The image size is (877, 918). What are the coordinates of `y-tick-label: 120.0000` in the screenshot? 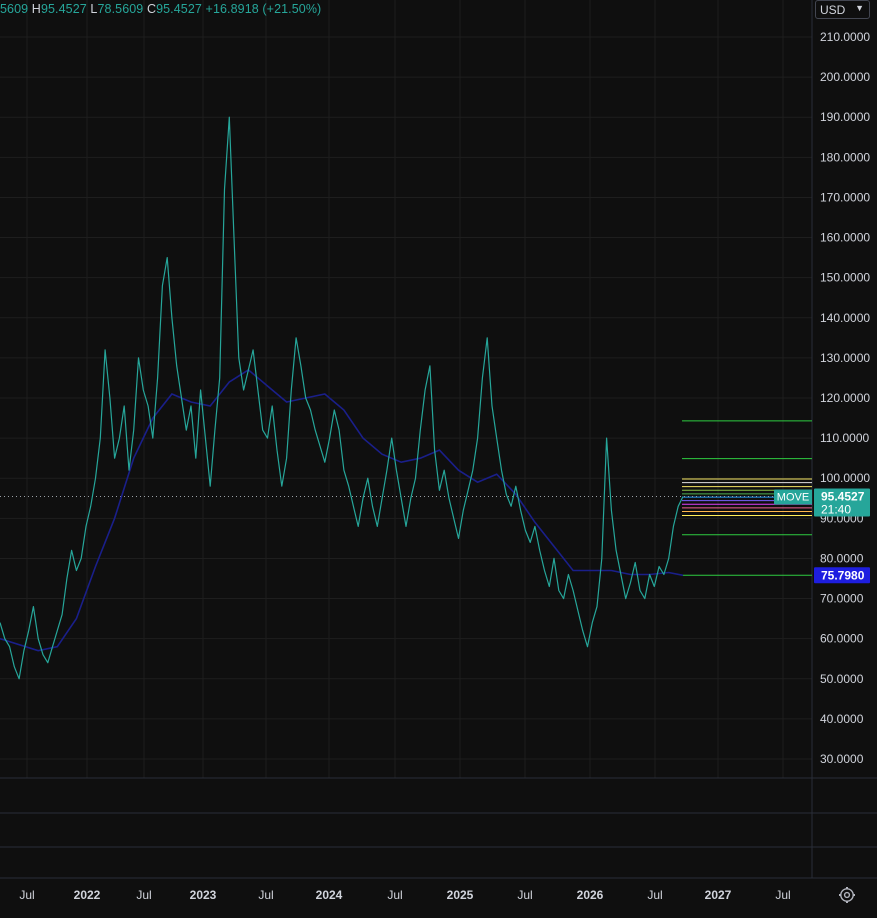 It's located at (845, 398).